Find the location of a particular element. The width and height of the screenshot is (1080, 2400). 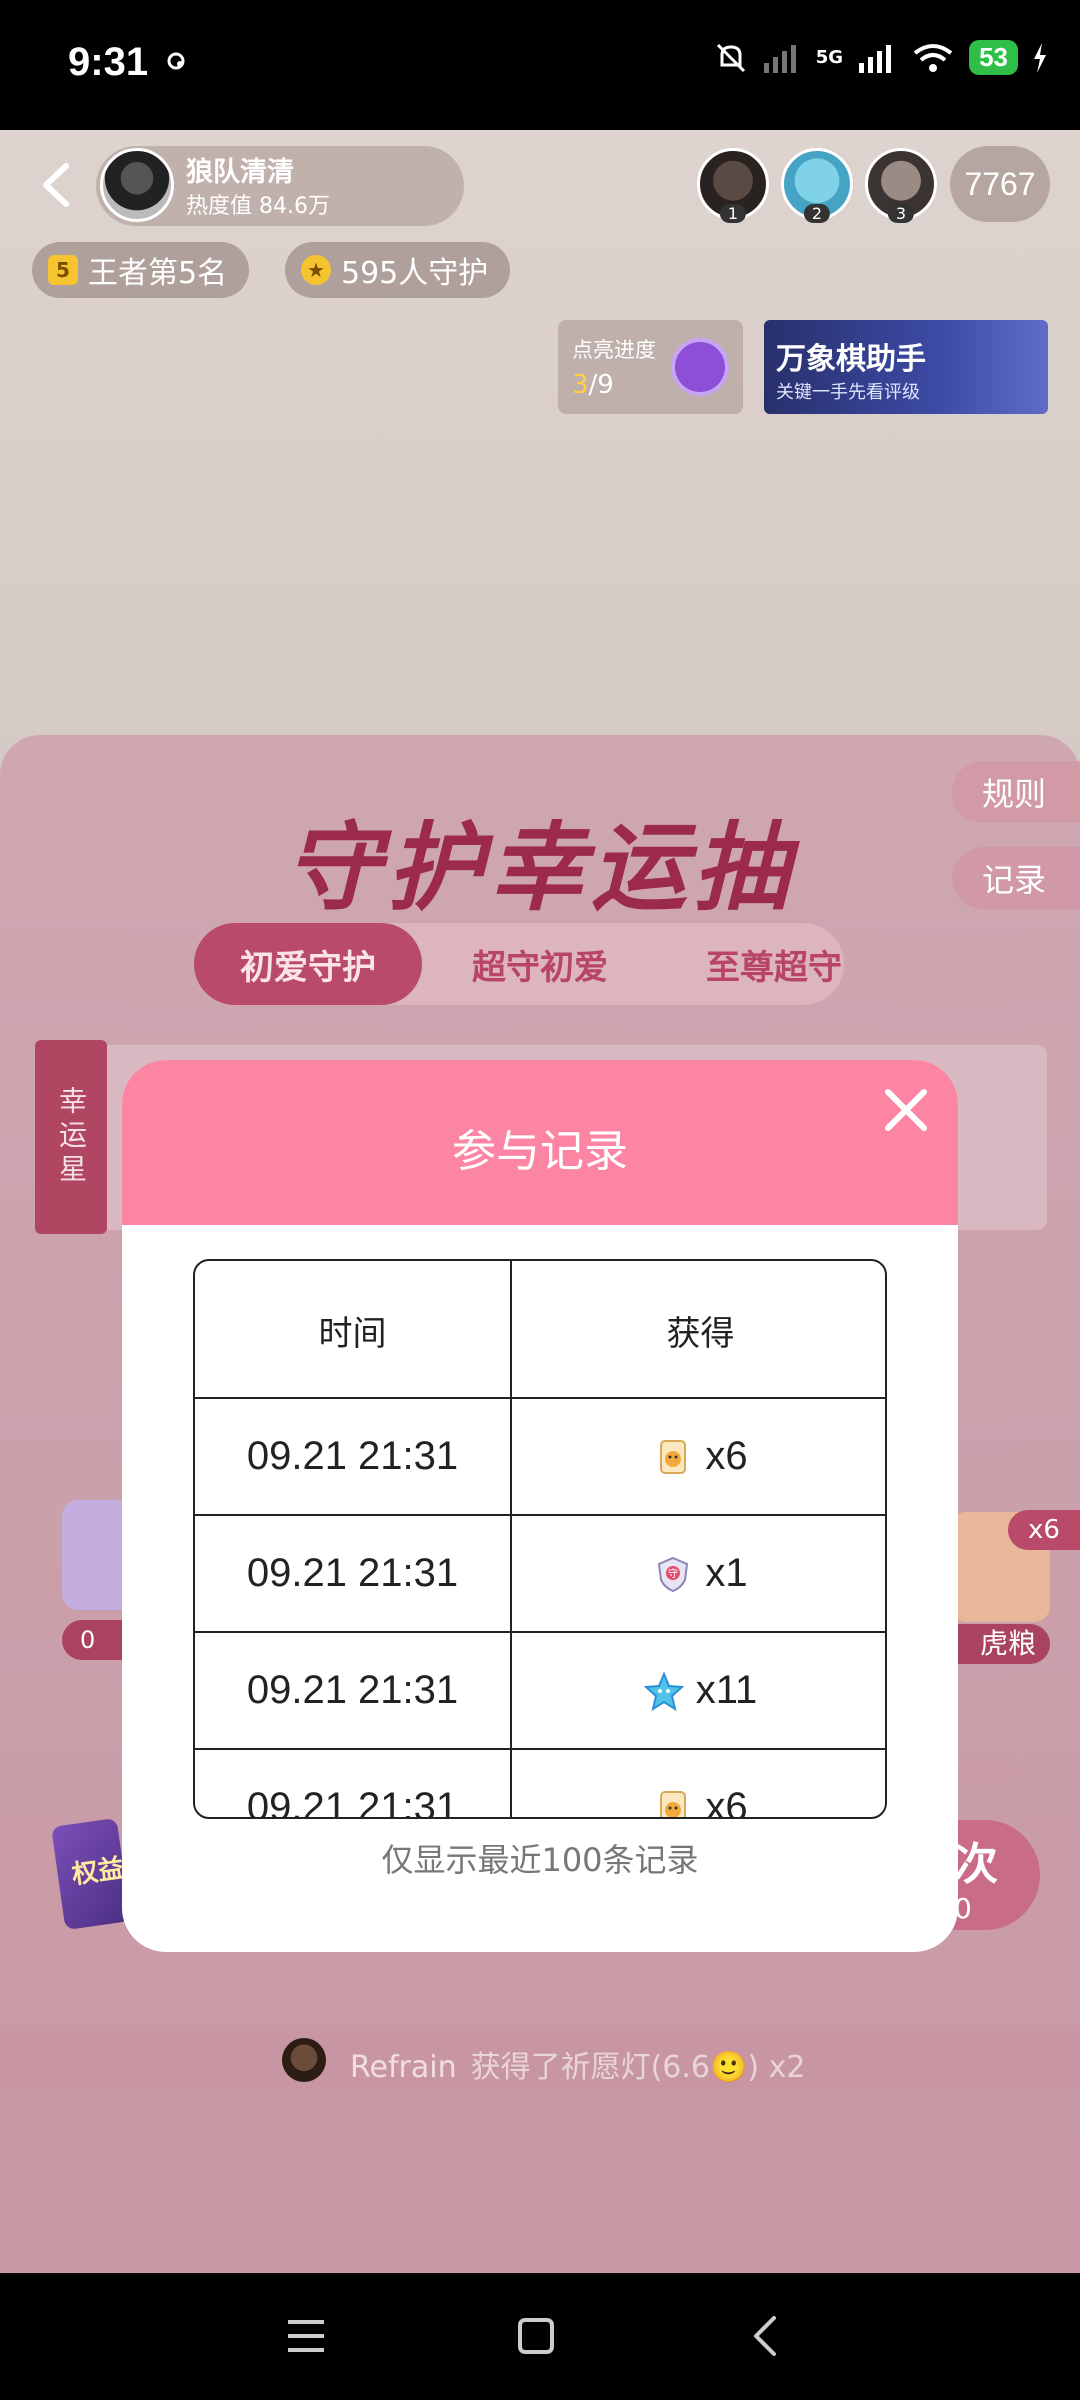

signal-strong-icon is located at coordinates (875, 58).